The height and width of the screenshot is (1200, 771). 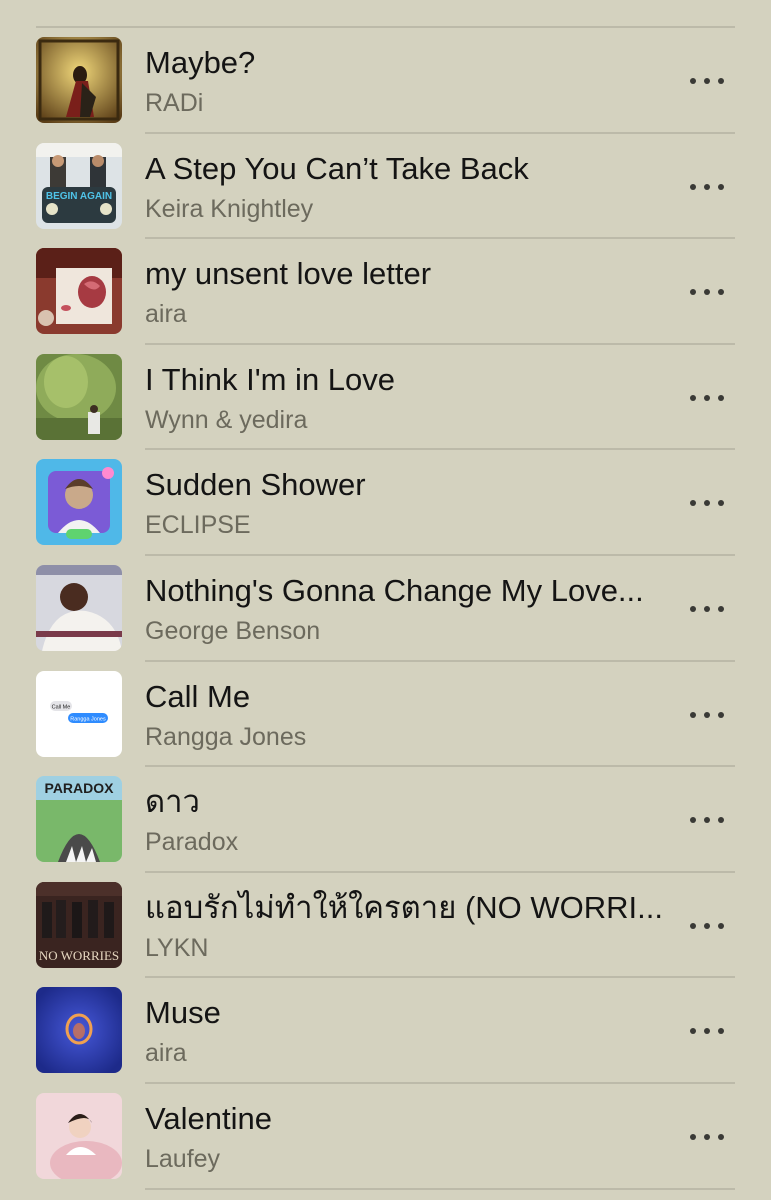 What do you see at coordinates (177, 947) in the screenshot?
I see `song-artist: LYKN` at bounding box center [177, 947].